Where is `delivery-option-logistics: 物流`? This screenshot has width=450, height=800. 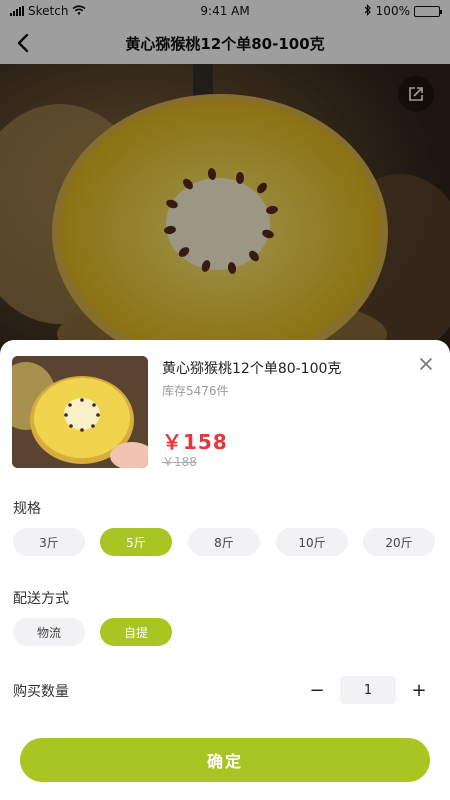
delivery-option-logistics: 物流 is located at coordinates (49, 632).